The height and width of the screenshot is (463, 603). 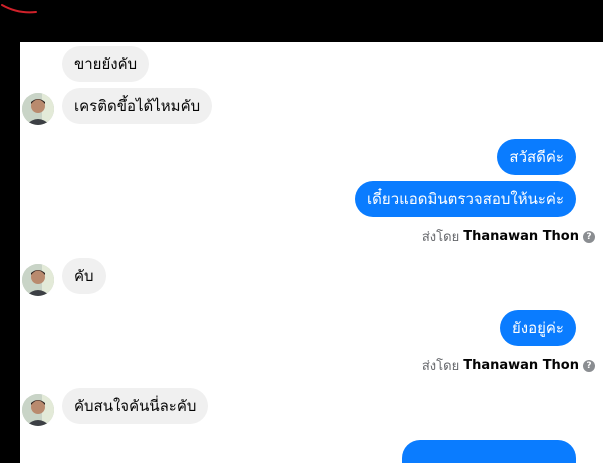 I want to click on message-bubble-incoming: เครติดขึ้อได้ไหมคับ, so click(x=137, y=106).